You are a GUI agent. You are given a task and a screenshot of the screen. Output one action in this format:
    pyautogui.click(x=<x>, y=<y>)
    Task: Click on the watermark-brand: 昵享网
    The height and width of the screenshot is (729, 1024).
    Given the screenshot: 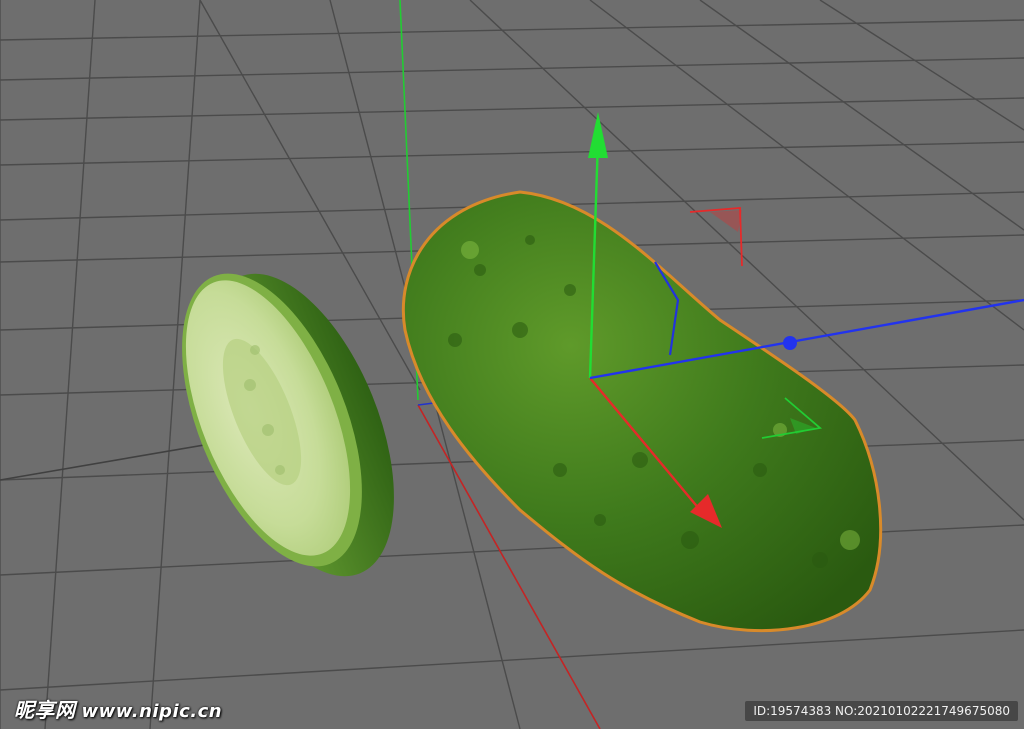 What is the action you would take?
    pyautogui.click(x=45, y=710)
    